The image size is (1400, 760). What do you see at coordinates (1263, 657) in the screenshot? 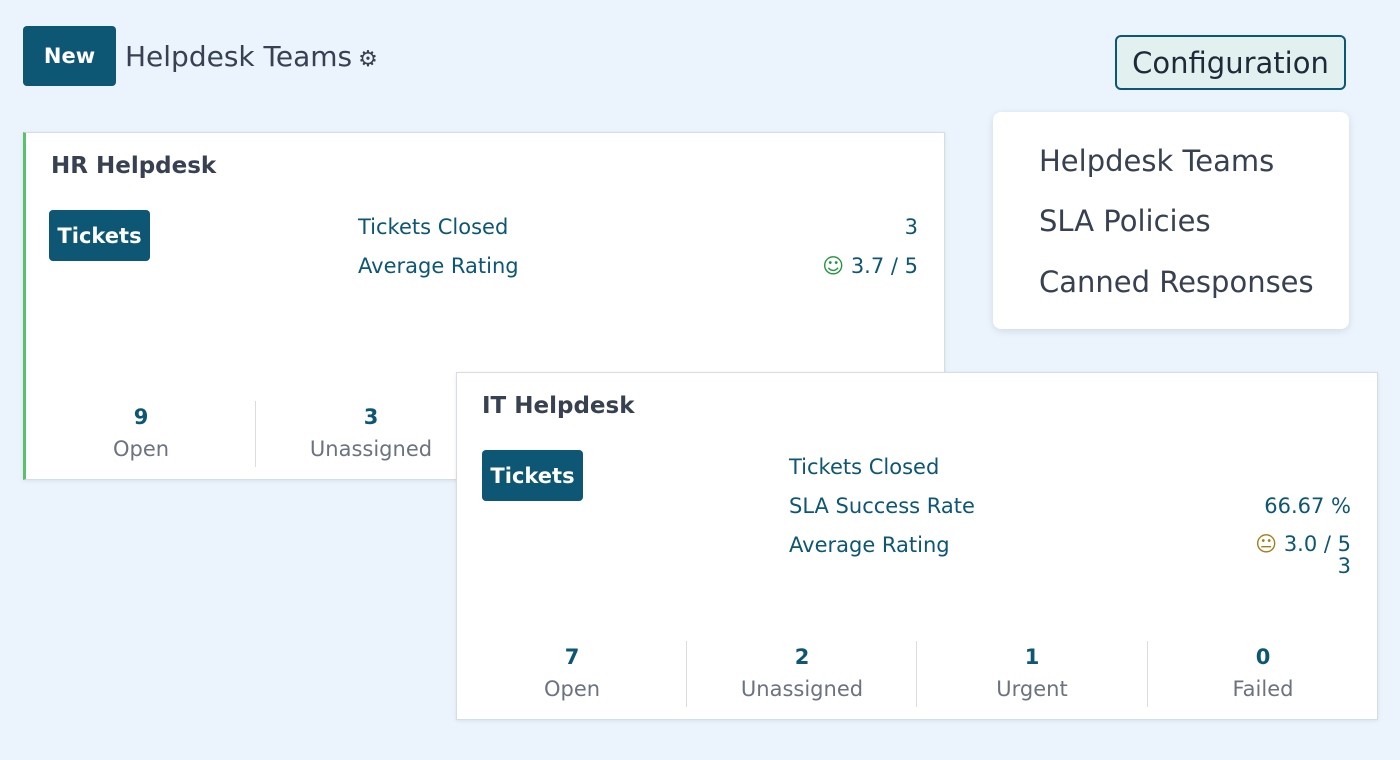
I see `stat-count: 0` at bounding box center [1263, 657].